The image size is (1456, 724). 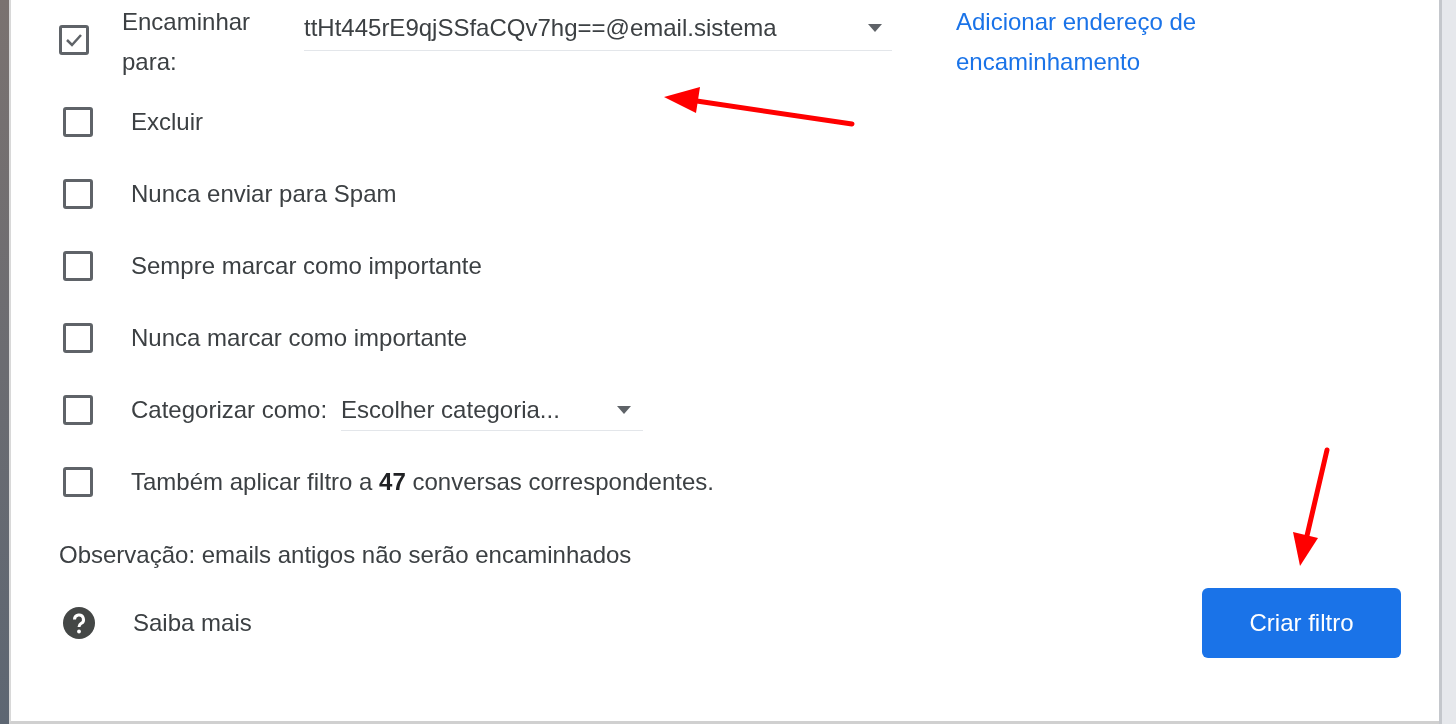 What do you see at coordinates (346, 555) in the screenshot?
I see `note-text: Observação: emails antigos não serão encaminhados` at bounding box center [346, 555].